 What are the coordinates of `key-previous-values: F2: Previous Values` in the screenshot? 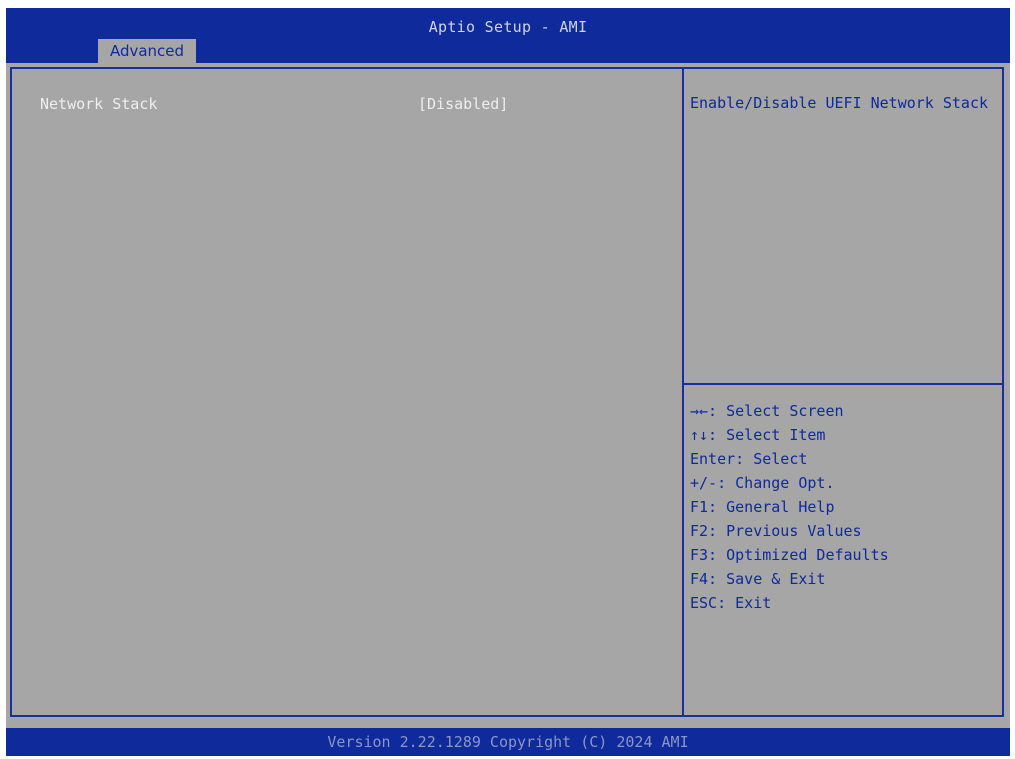 It's located at (776, 531).